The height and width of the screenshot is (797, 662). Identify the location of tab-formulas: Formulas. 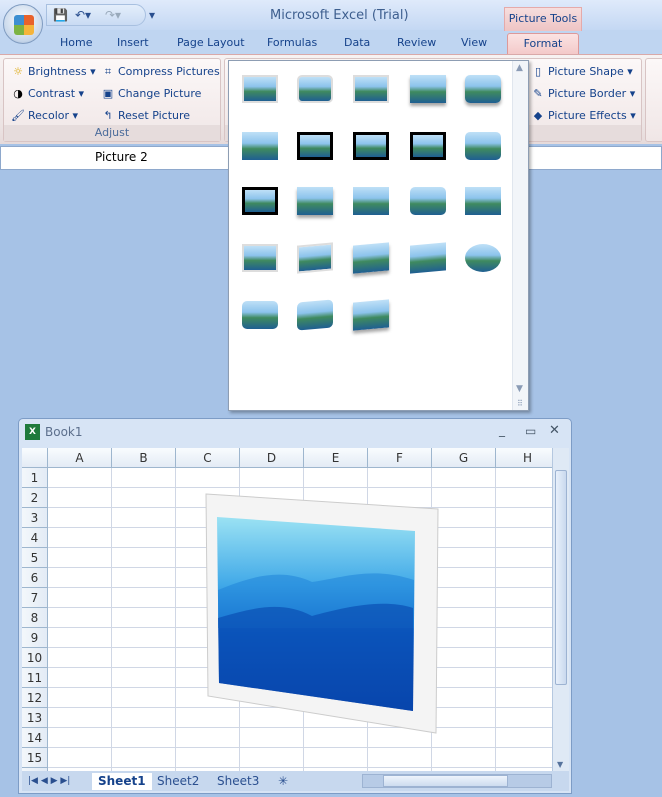
(292, 42).